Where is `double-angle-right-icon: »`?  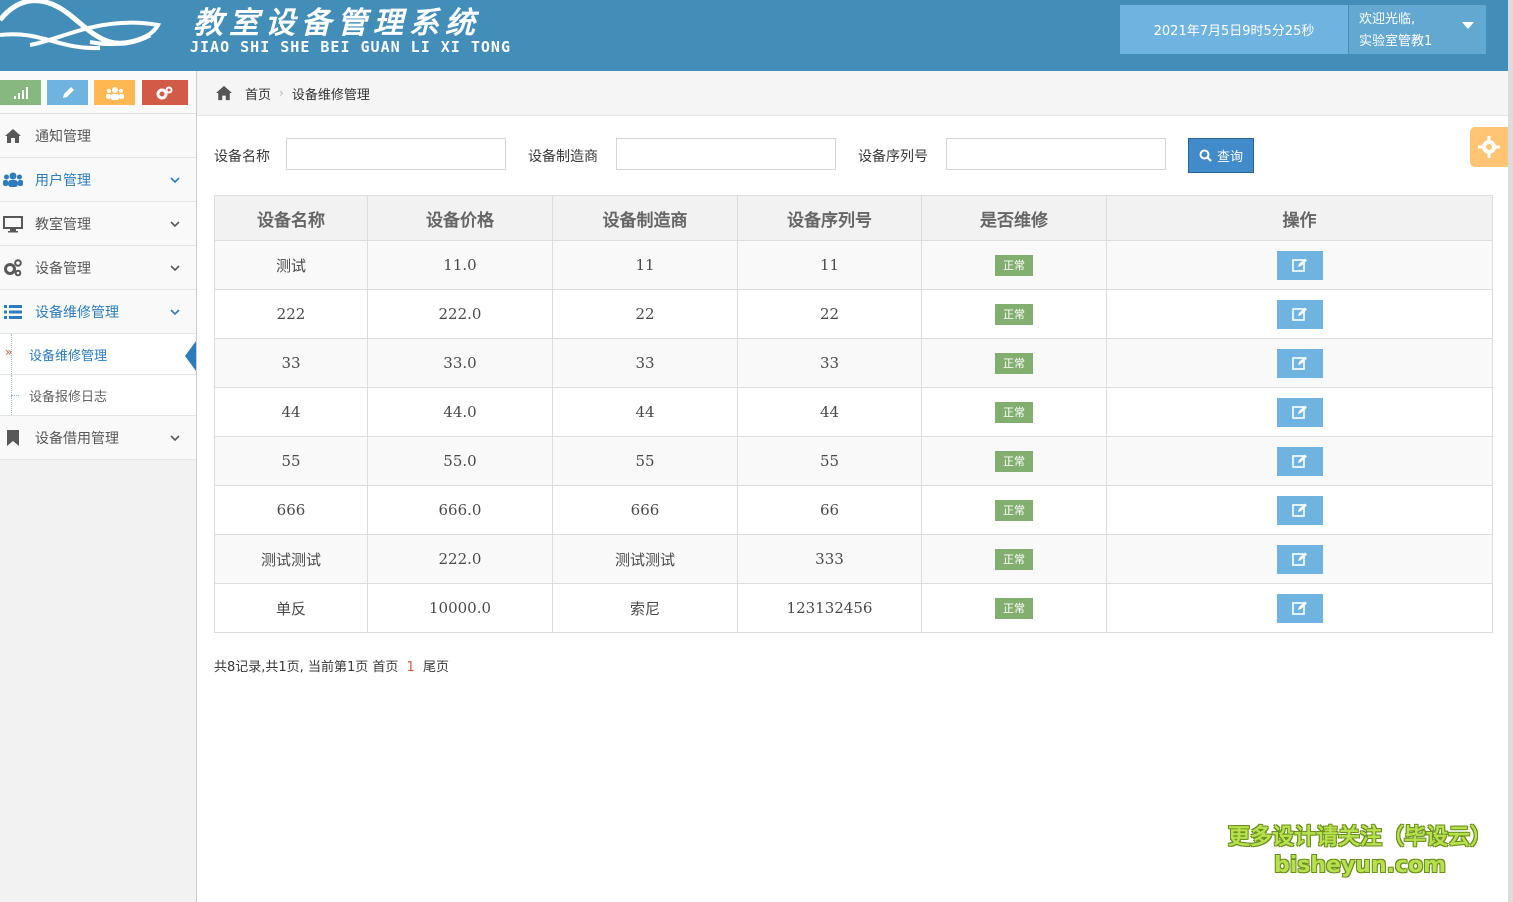
double-angle-right-icon: » is located at coordinates (9, 352).